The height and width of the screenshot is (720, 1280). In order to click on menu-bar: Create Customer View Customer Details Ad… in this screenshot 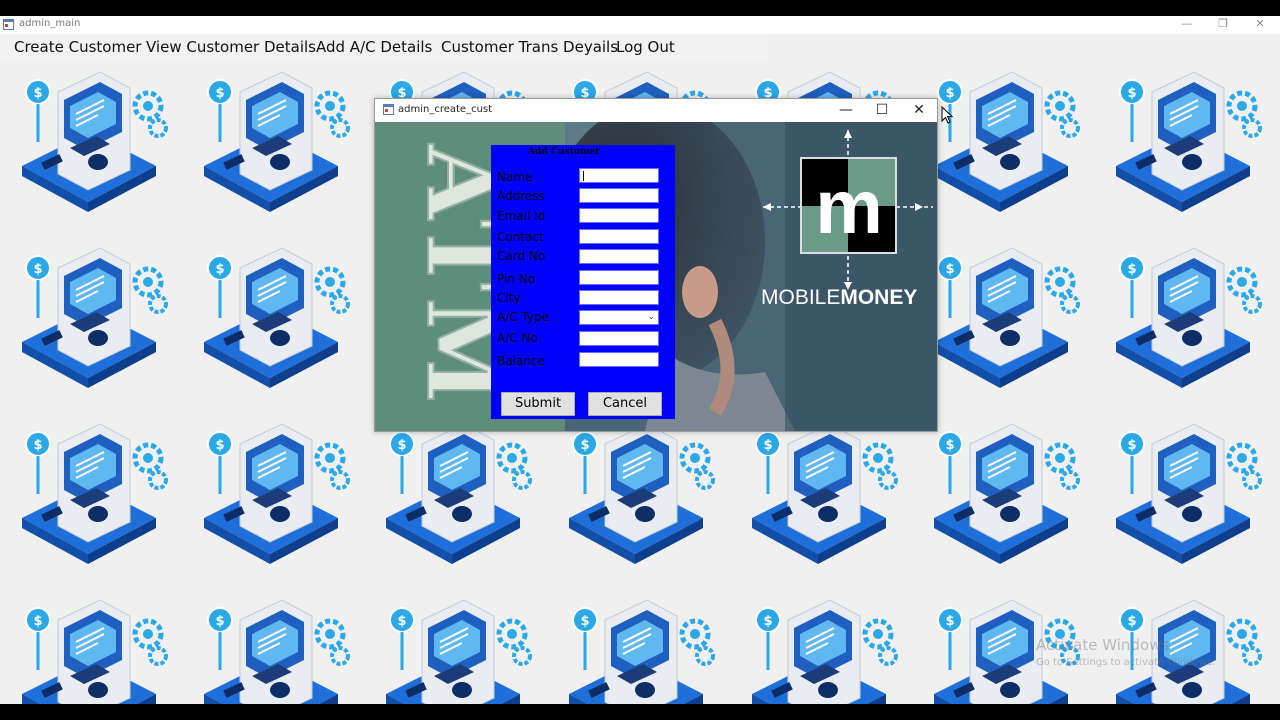, I will do `click(384, 47)`.